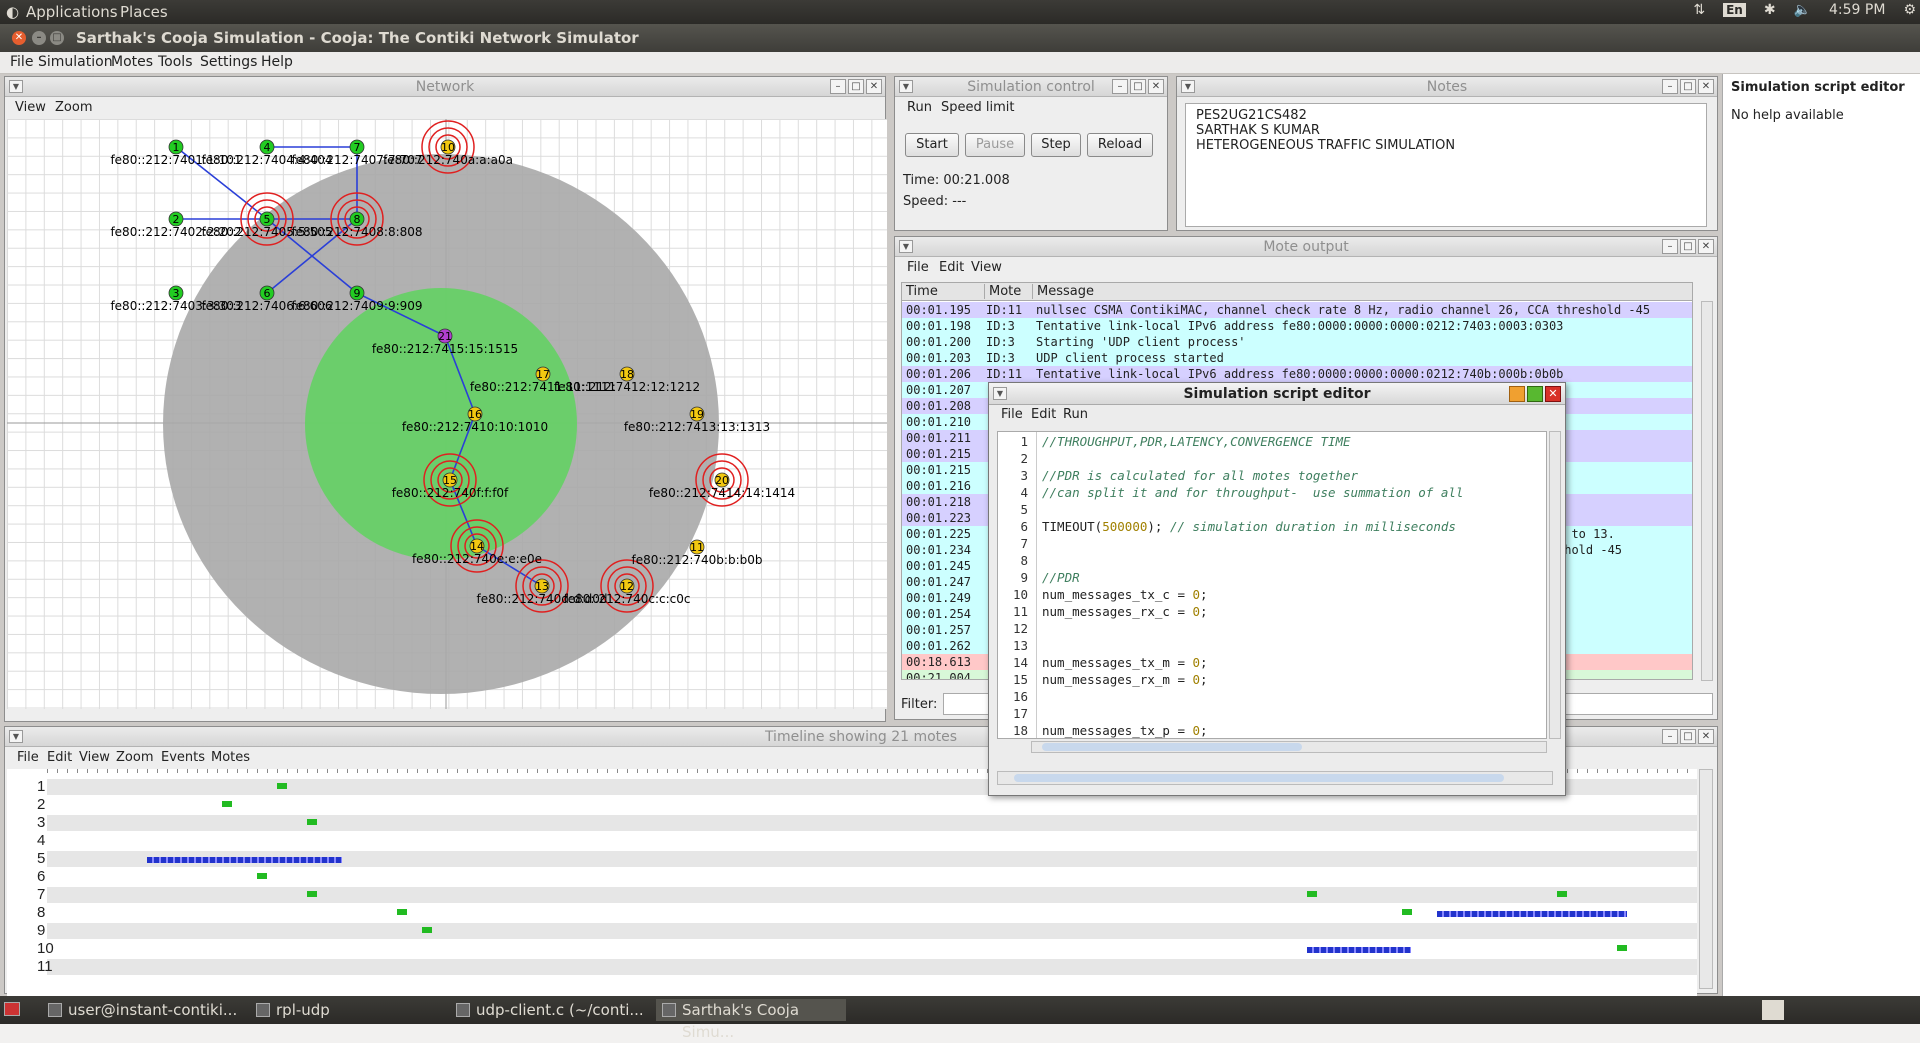 This screenshot has width=1920, height=1043. What do you see at coordinates (1272, 680) in the screenshot?
I see `code-line: 15 num_messages_rx_m = 0;` at bounding box center [1272, 680].